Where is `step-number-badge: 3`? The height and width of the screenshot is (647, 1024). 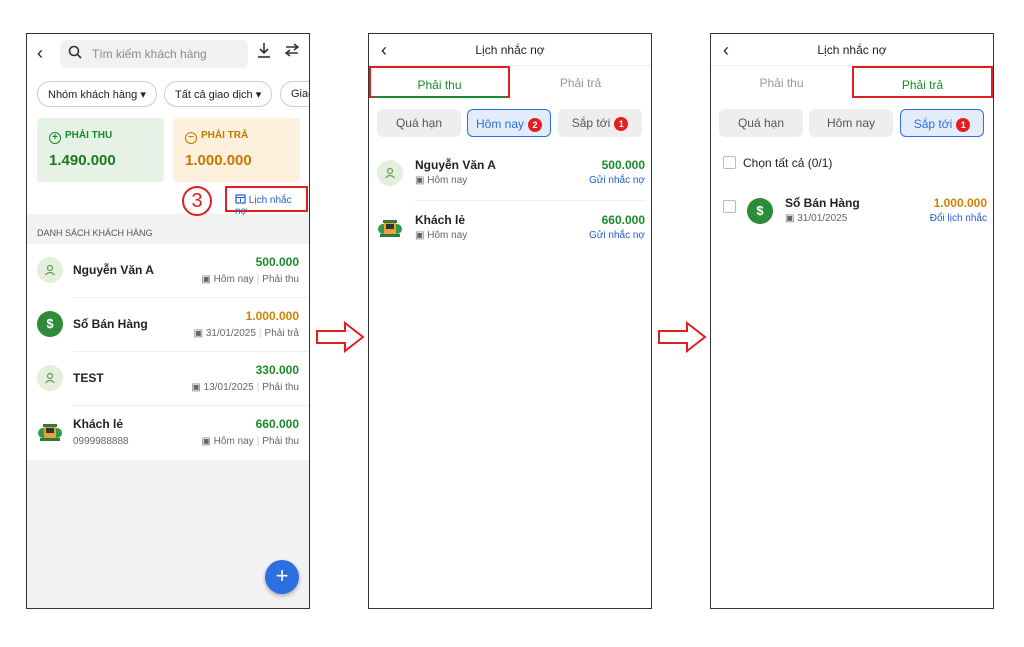 step-number-badge: 3 is located at coordinates (197, 201).